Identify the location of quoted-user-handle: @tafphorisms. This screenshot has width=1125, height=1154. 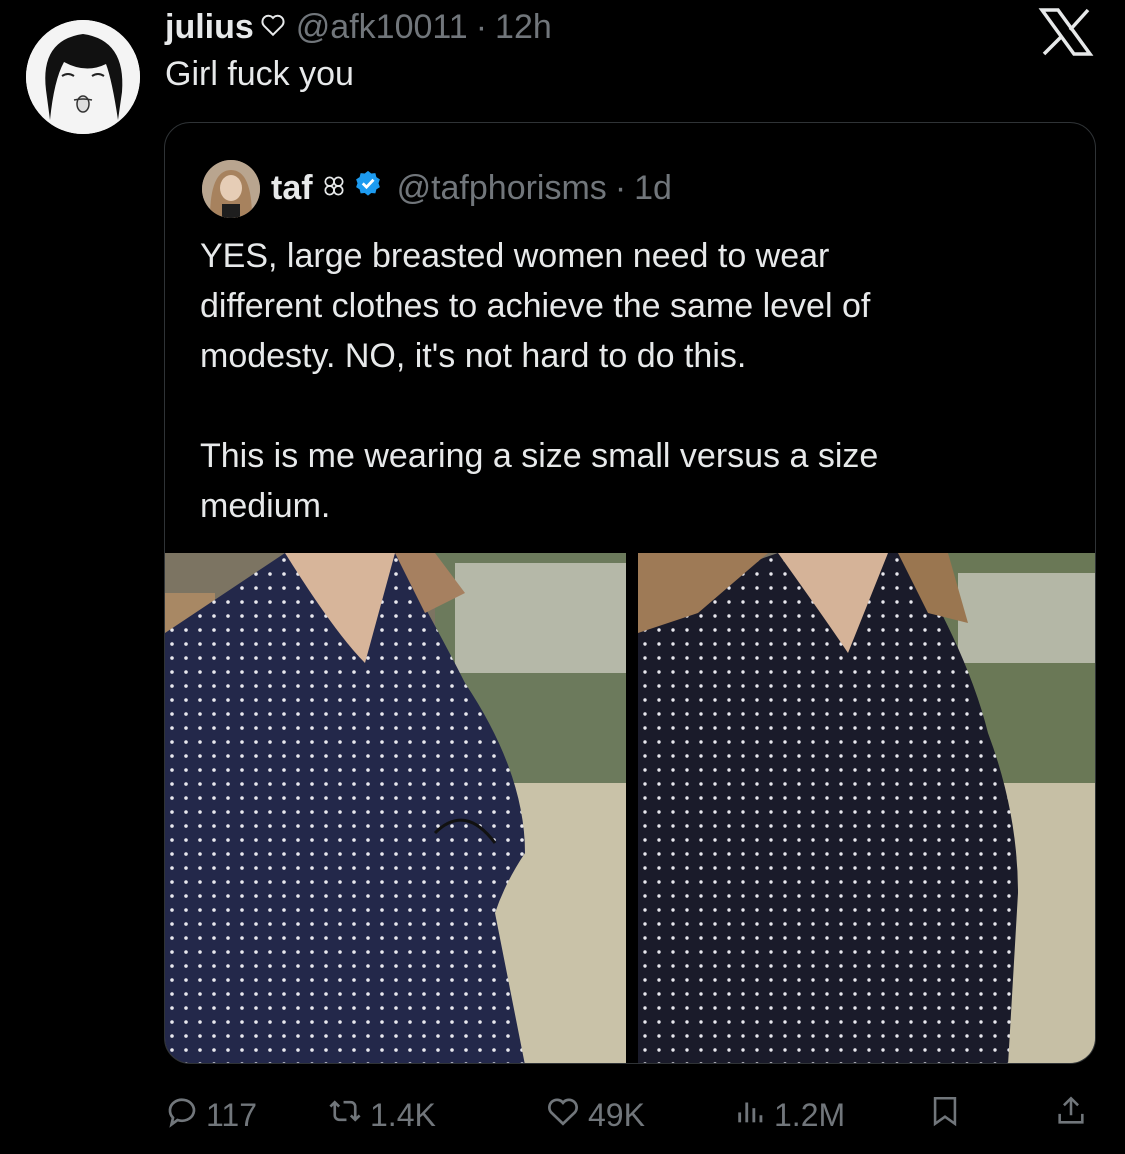
(502, 188).